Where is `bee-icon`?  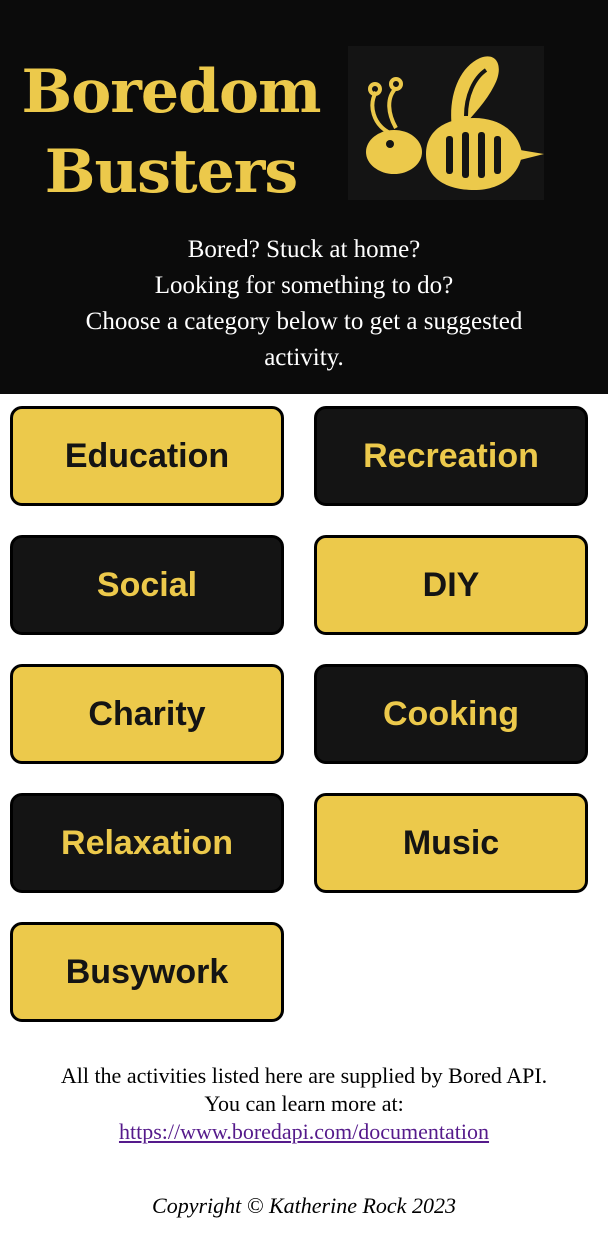 bee-icon is located at coordinates (455, 123).